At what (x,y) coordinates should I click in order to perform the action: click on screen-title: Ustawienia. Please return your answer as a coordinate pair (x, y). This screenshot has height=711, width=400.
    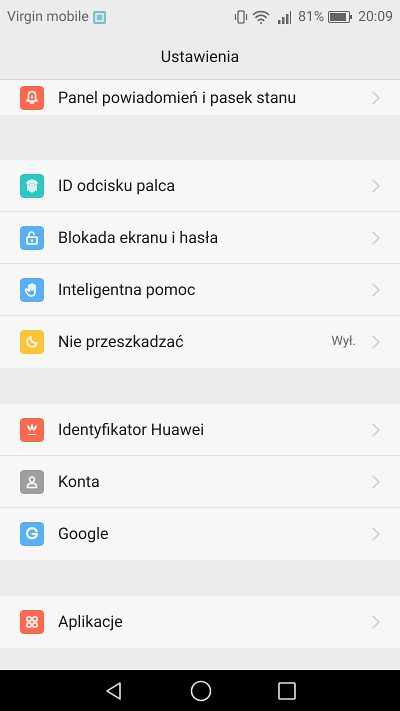
    Looking at the image, I should click on (200, 57).